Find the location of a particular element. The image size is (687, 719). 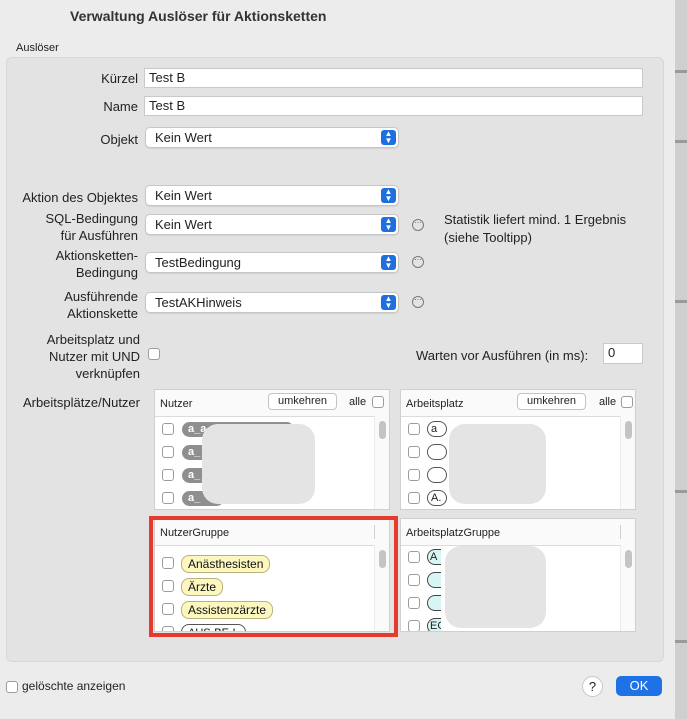

aktion-value: Kein Wert is located at coordinates (183, 195).